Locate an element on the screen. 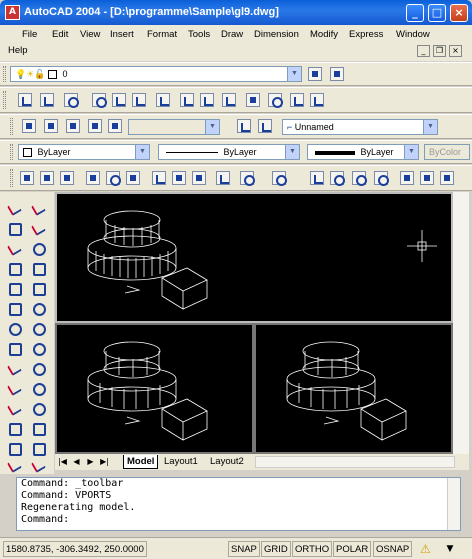  menu-view: View is located at coordinates (90, 34).